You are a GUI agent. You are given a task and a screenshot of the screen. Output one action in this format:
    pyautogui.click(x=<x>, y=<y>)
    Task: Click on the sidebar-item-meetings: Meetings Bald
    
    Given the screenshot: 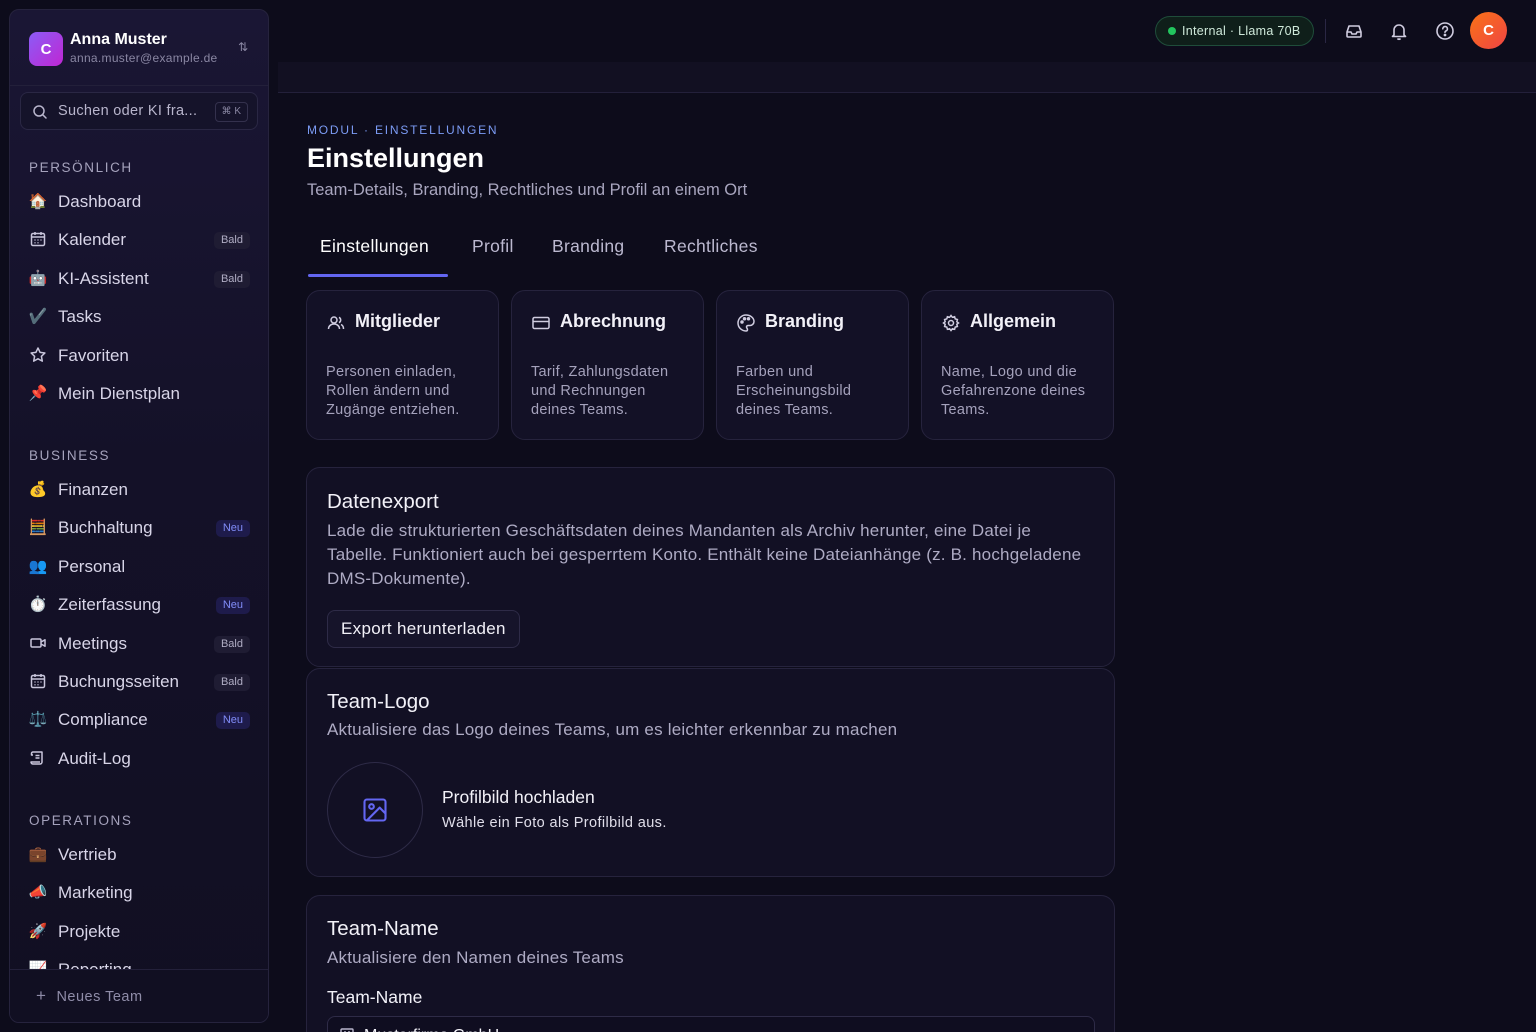 What is the action you would take?
    pyautogui.click(x=139, y=644)
    